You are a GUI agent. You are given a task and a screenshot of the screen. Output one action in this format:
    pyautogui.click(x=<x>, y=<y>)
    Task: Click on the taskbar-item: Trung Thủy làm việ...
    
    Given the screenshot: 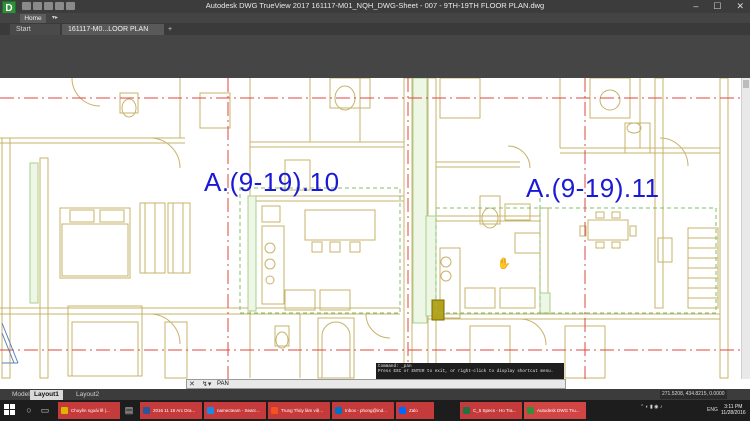 What is the action you would take?
    pyautogui.click(x=299, y=410)
    